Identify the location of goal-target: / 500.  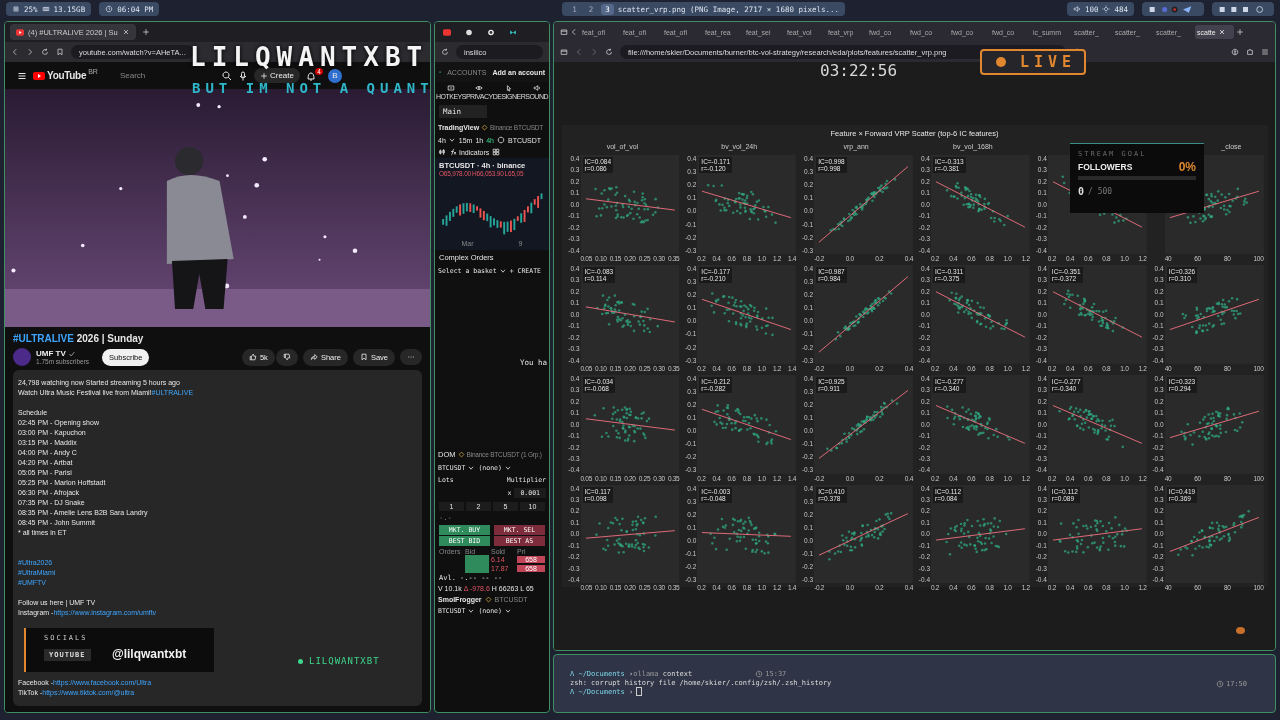
(1100, 191).